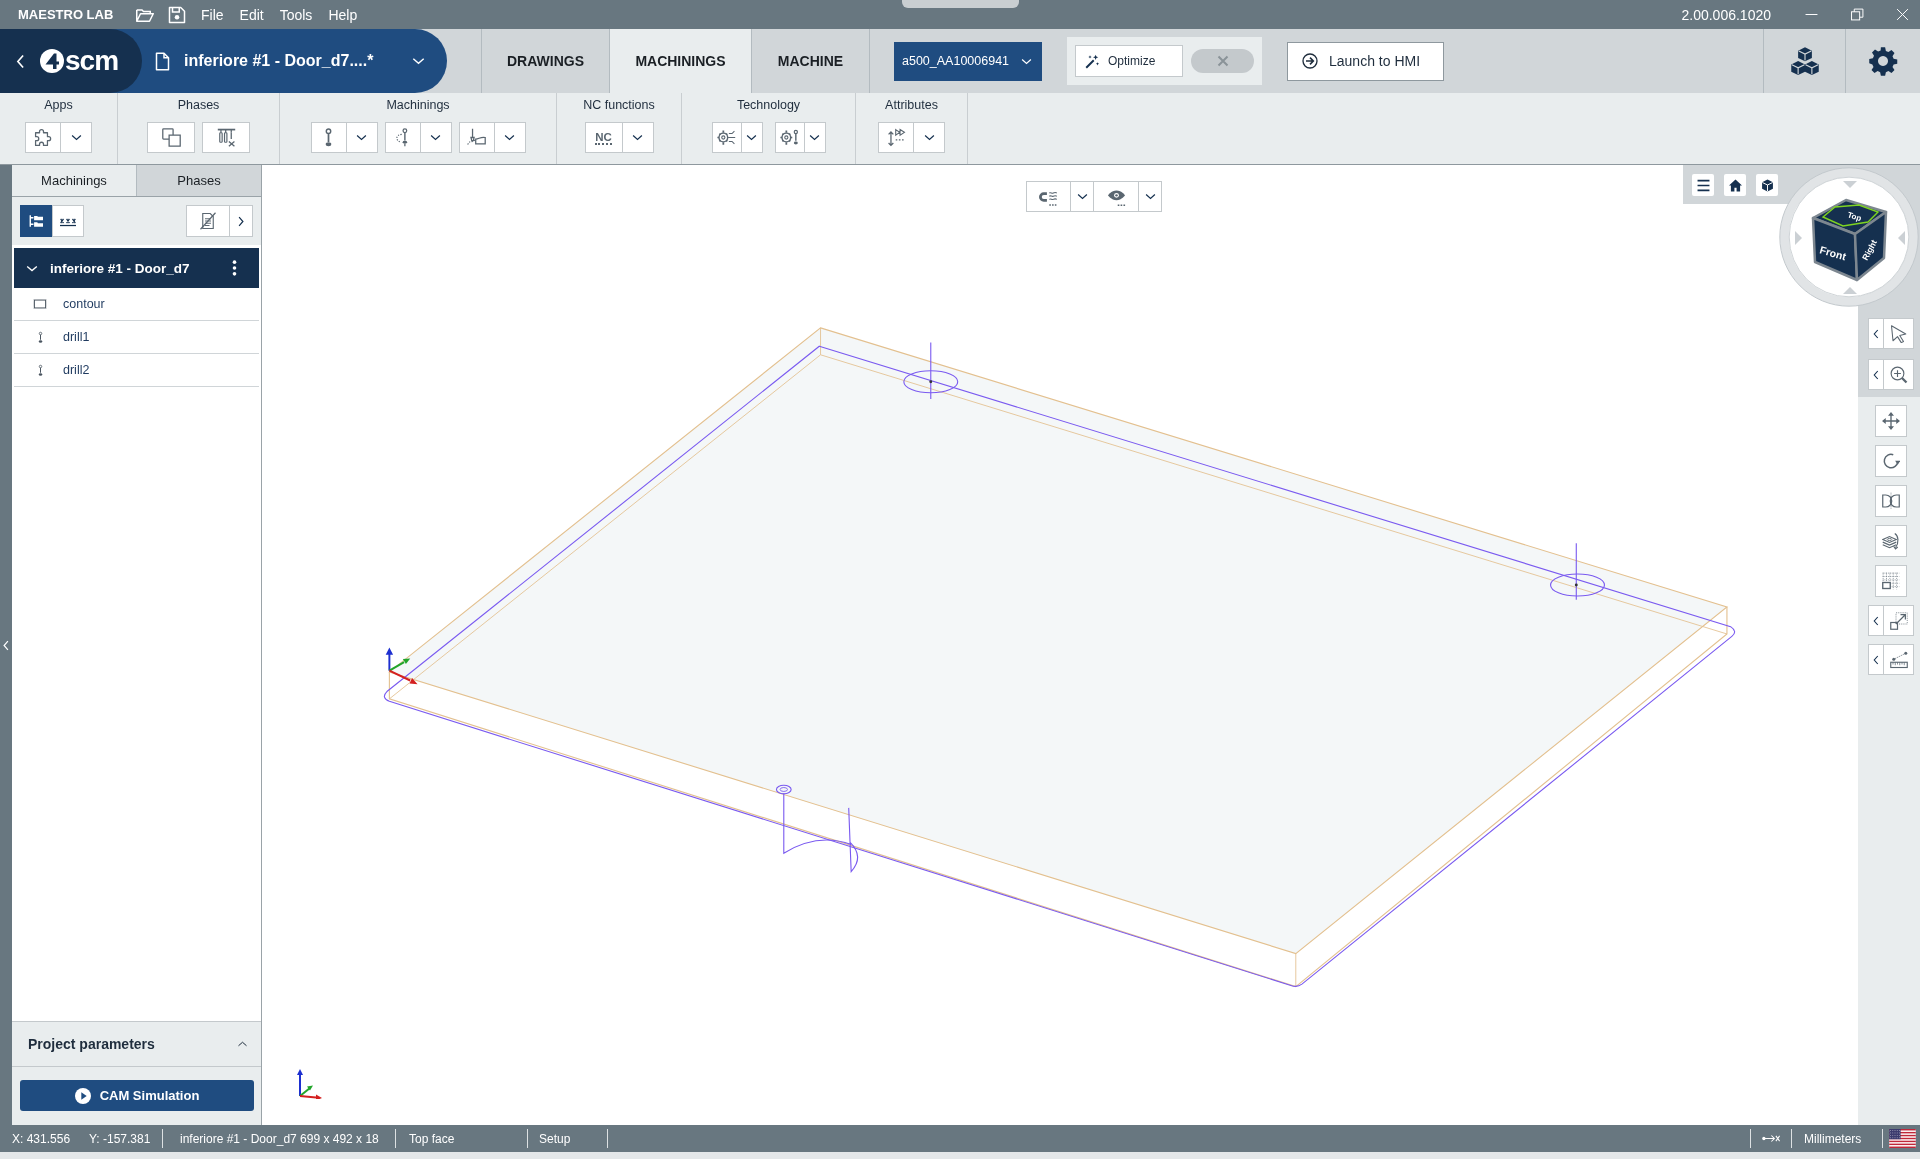 This screenshot has height=1159, width=1920. Describe the element at coordinates (432, 1138) in the screenshot. I see `face-label: Top face` at that location.